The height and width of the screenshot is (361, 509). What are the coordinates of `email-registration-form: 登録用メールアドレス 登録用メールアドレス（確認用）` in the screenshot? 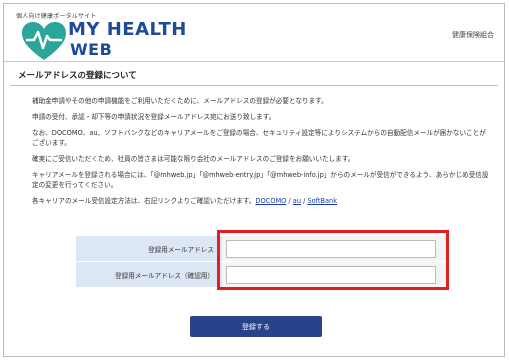 It's located at (261, 262).